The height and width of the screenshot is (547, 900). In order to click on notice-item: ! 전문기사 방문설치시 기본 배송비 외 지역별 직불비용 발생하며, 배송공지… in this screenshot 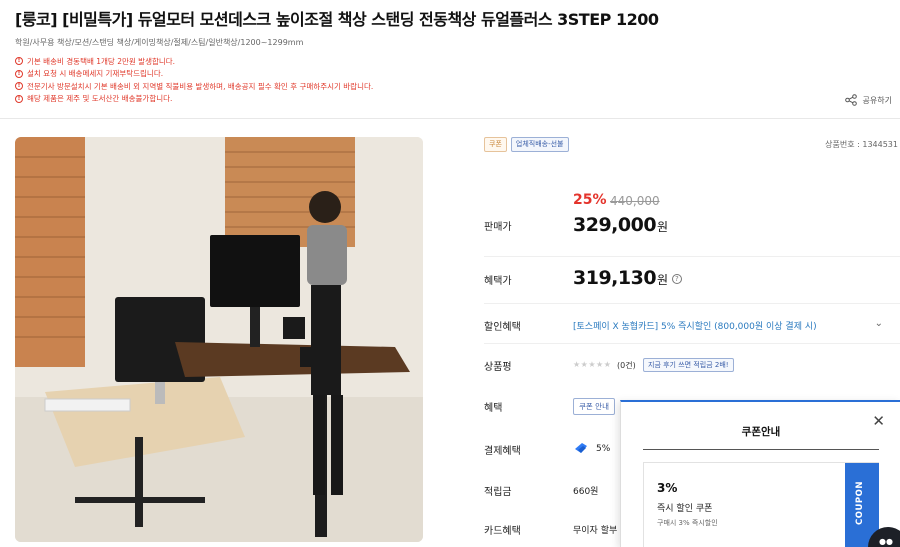, I will do `click(194, 86)`.